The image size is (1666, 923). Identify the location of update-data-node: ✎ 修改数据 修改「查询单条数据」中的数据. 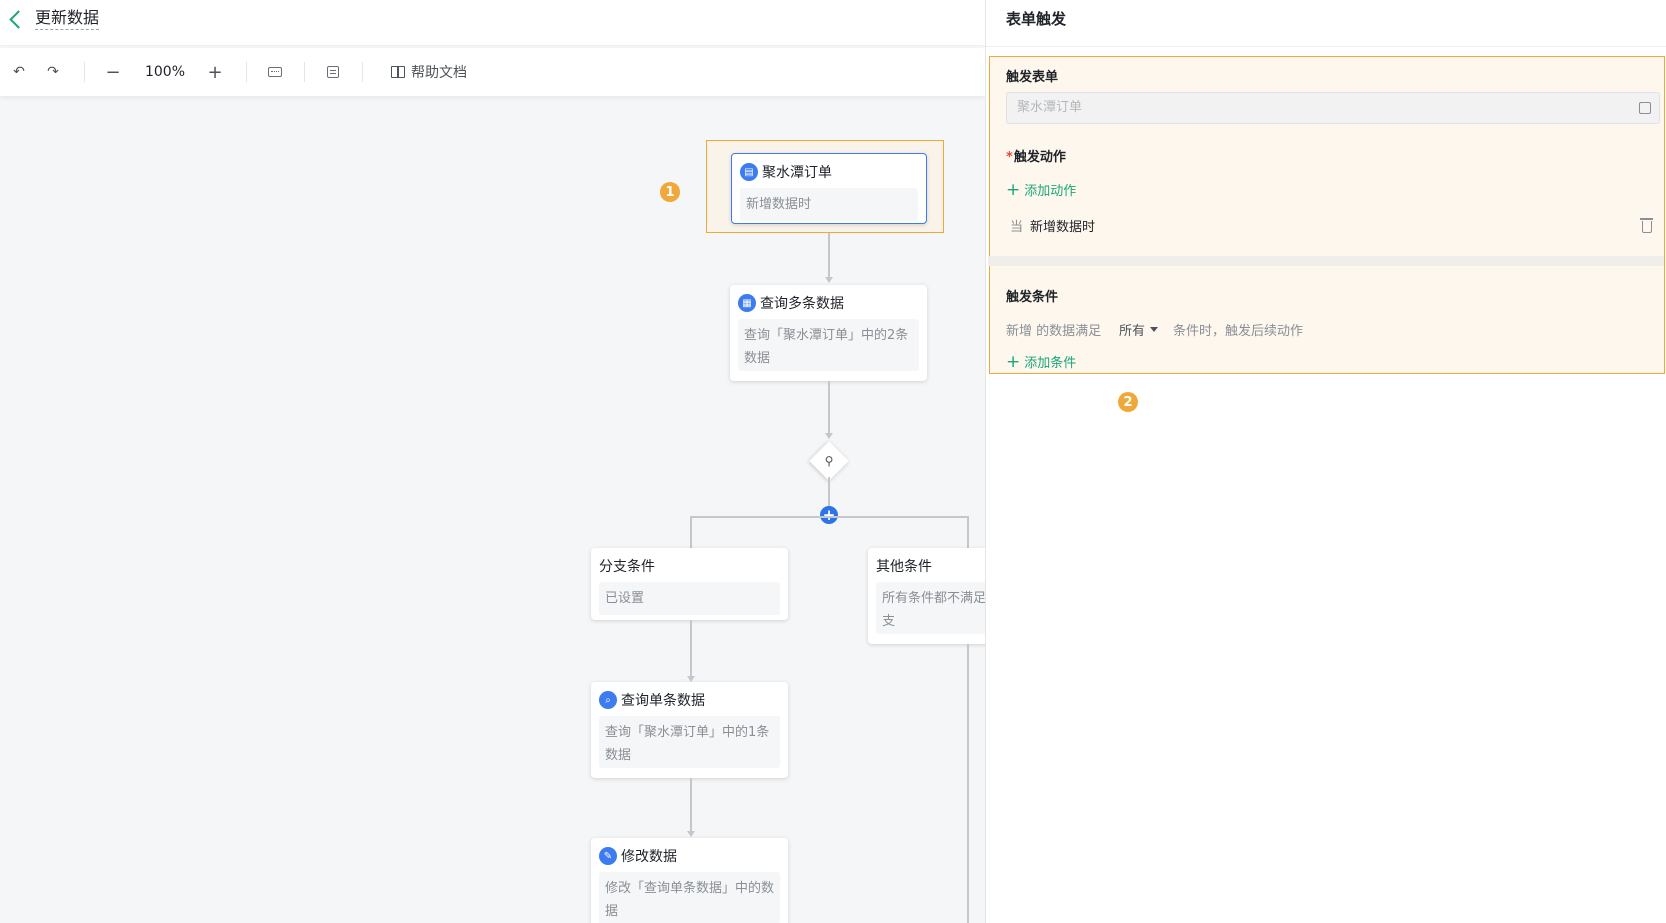
(689, 880).